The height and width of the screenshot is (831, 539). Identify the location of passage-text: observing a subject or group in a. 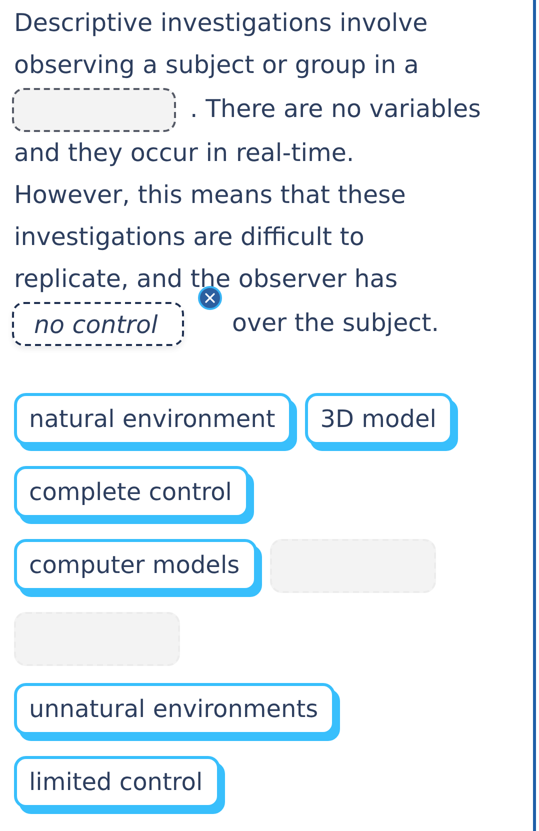
(216, 65).